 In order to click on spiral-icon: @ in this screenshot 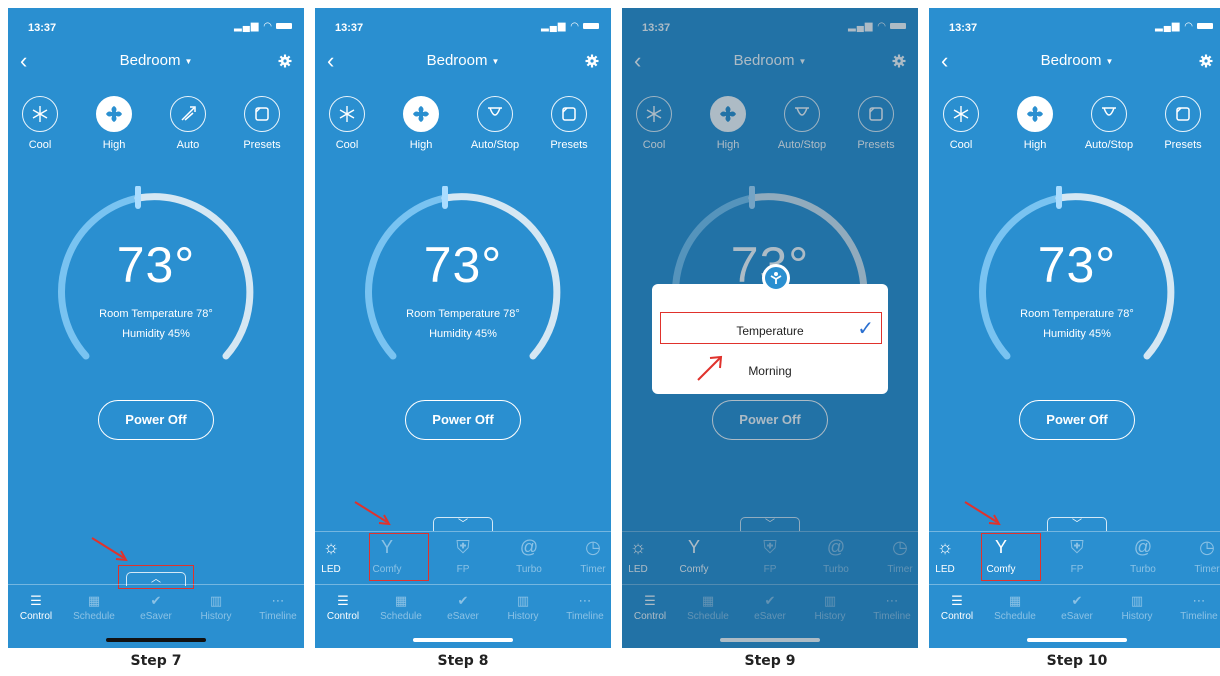, I will do `click(1143, 547)`.